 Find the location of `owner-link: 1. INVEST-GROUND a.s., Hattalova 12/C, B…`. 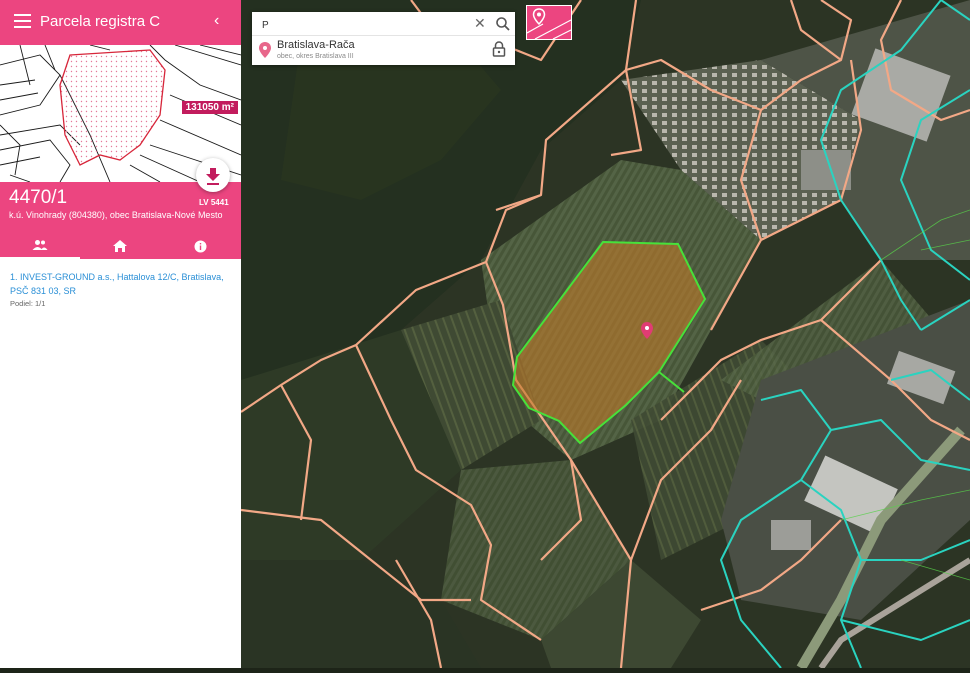

owner-link: 1. INVEST-GROUND a.s., Hattalova 12/C, B… is located at coordinates (122, 284).